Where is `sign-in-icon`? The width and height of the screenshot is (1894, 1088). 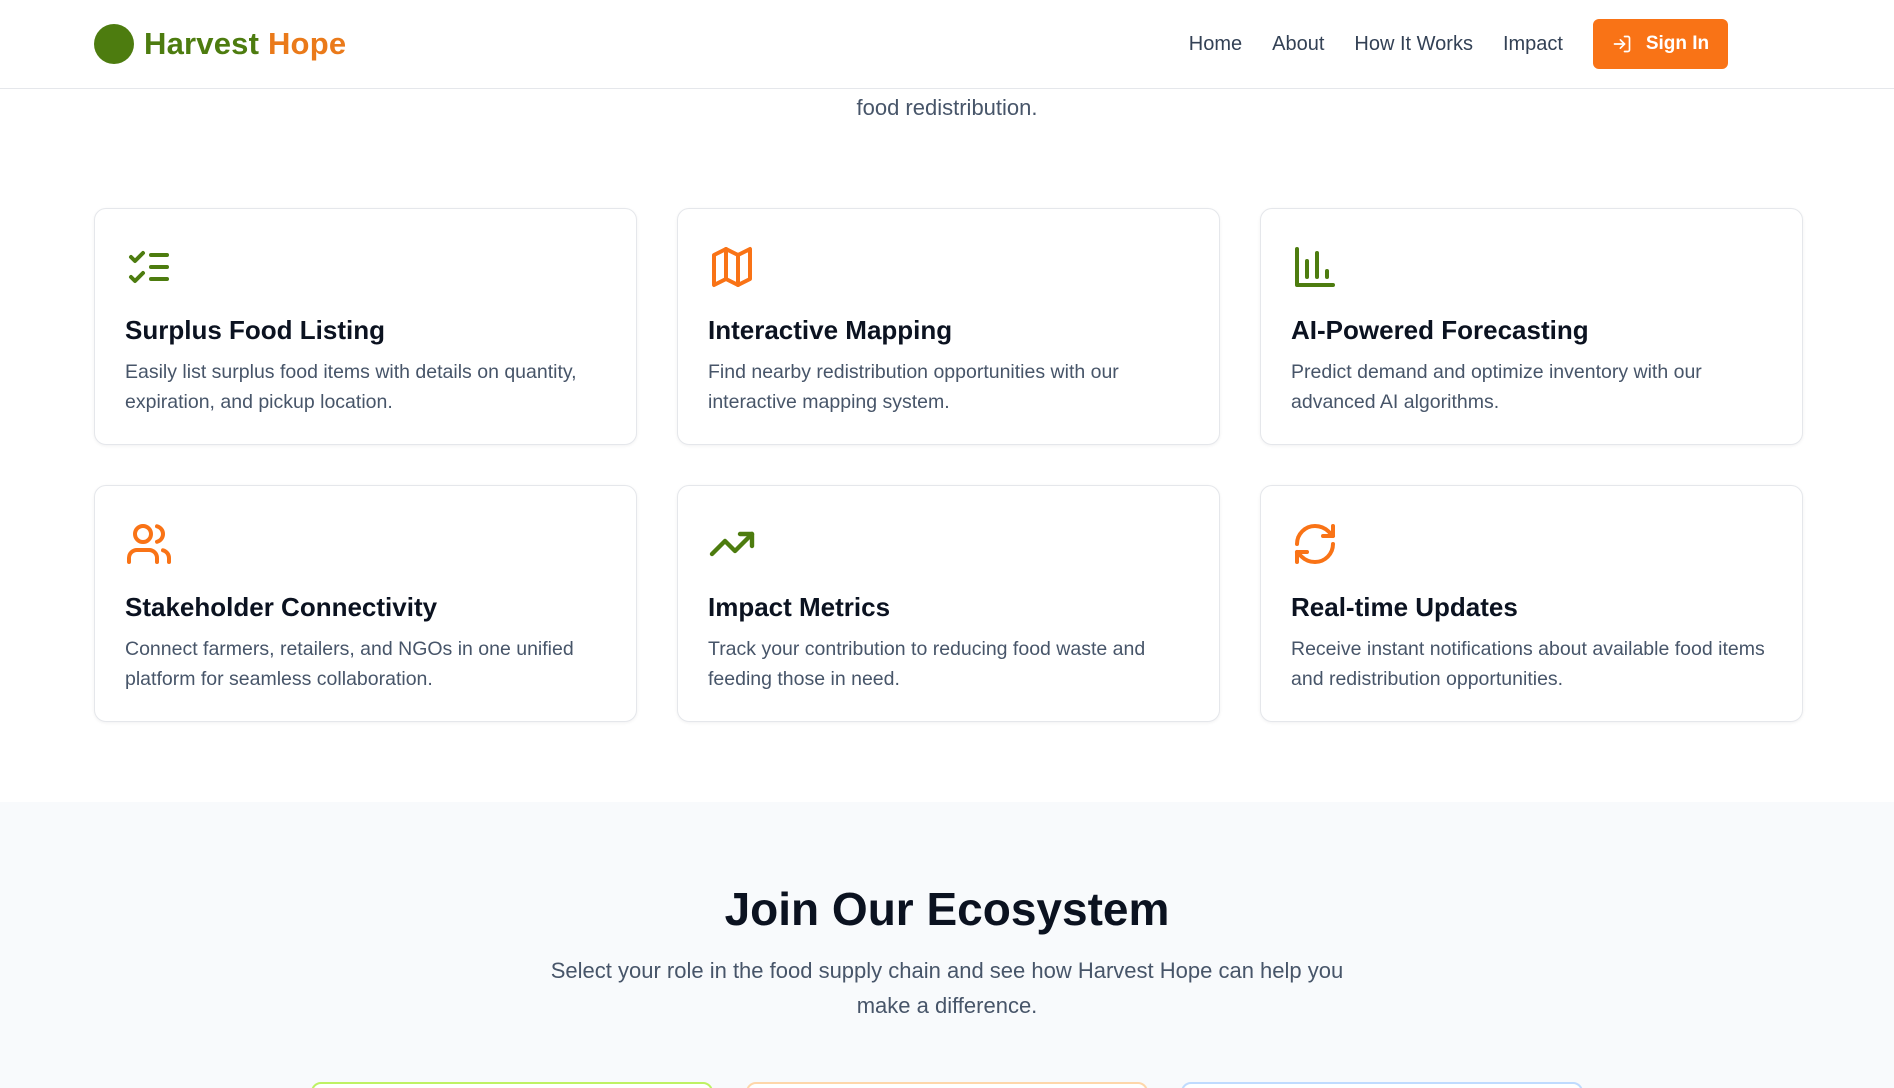 sign-in-icon is located at coordinates (1622, 44).